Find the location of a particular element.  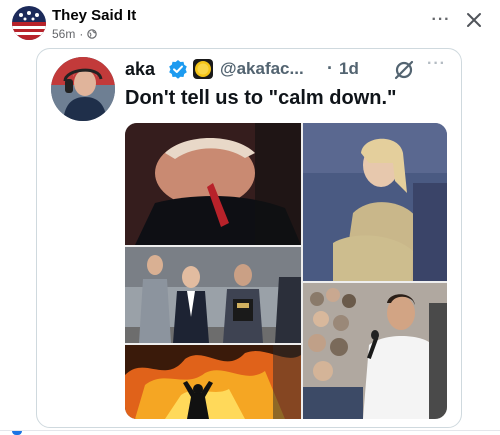

tweet-time: 1d is located at coordinates (349, 69).